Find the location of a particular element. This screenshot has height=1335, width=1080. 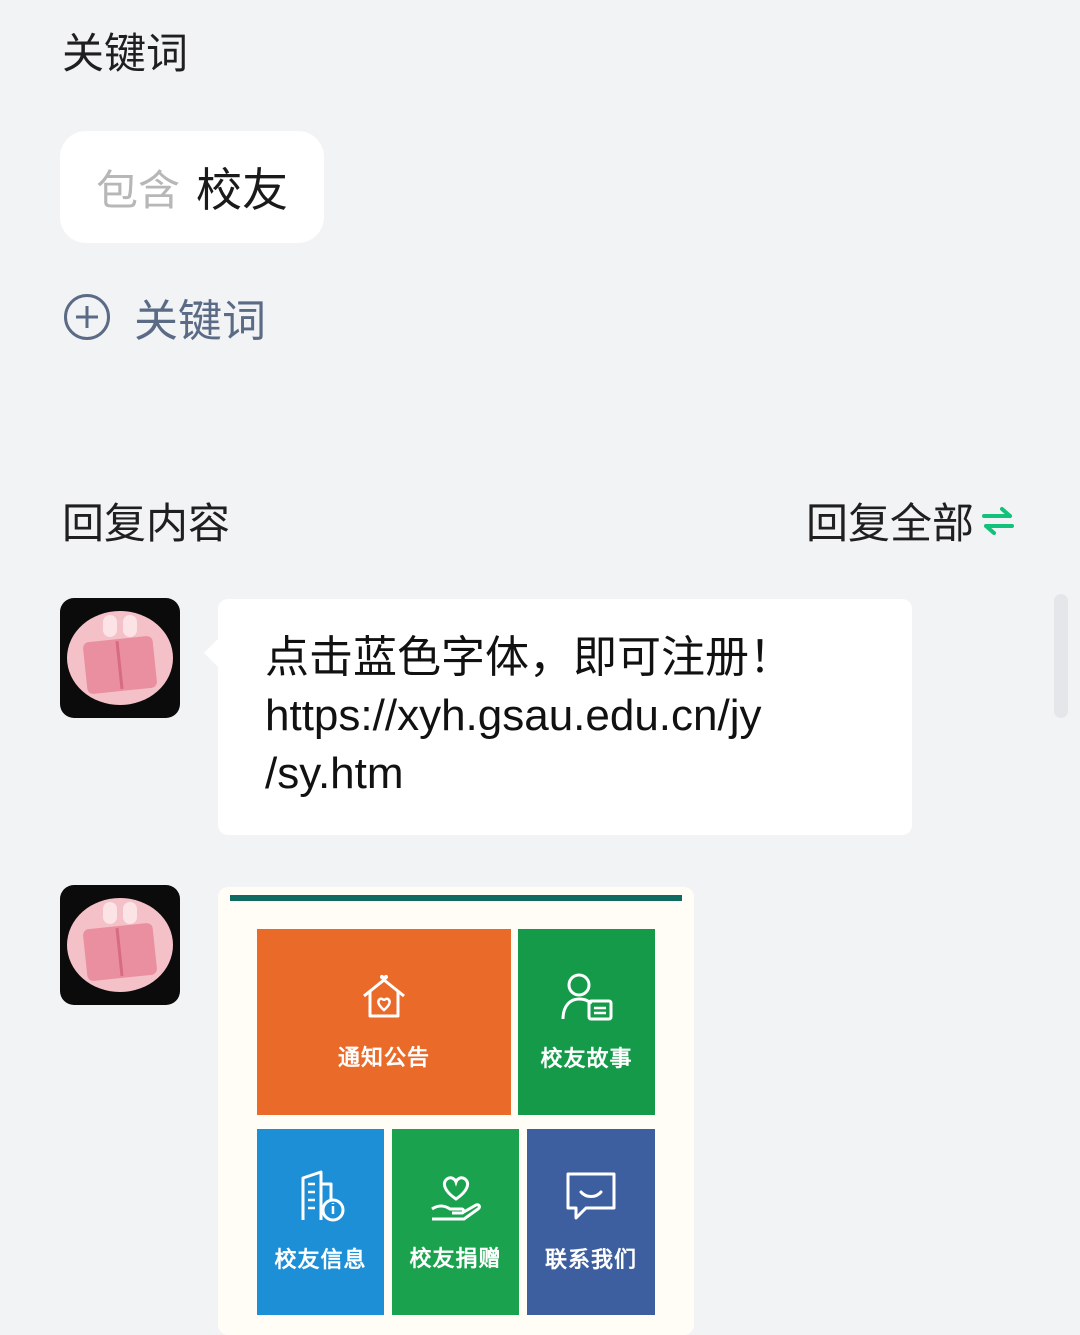

tile-info: 校友信息 is located at coordinates (320, 1222).